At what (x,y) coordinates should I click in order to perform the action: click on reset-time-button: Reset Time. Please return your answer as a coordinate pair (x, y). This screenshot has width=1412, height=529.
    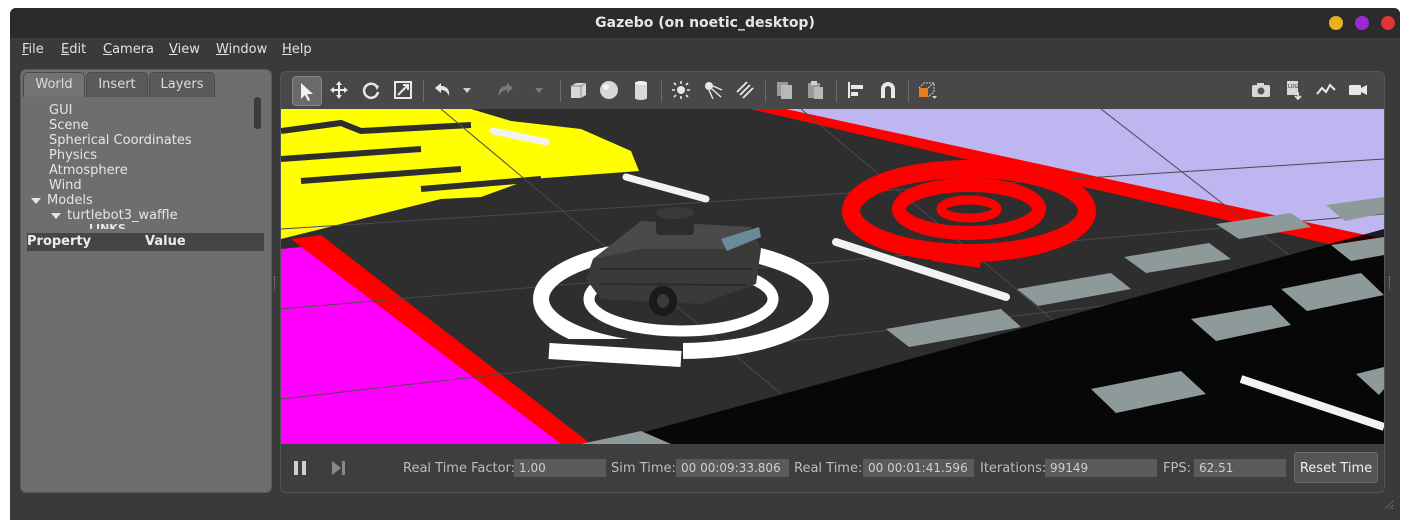
    Looking at the image, I should click on (1336, 467).